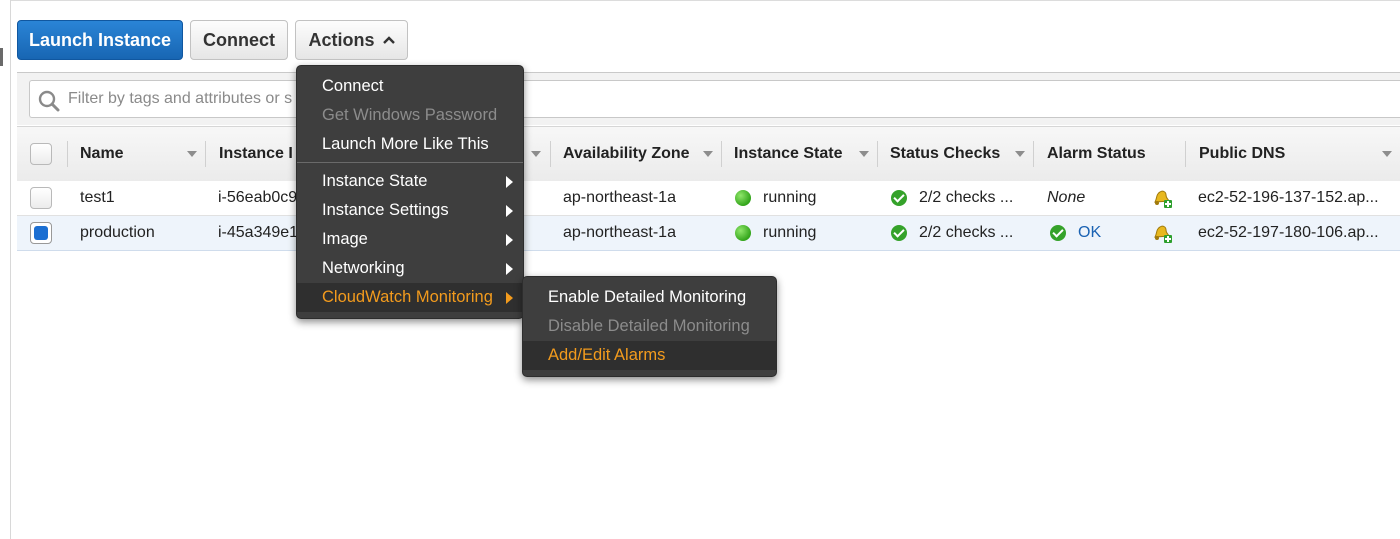 The width and height of the screenshot is (1400, 539). I want to click on left-edge-panel, so click(5, 269).